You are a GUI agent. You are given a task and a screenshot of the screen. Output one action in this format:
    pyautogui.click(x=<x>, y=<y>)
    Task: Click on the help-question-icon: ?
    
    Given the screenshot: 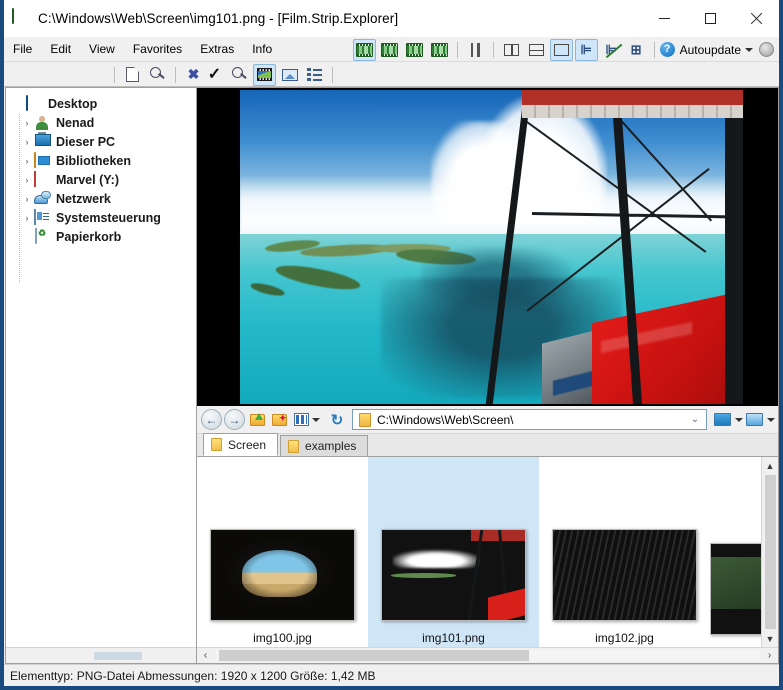 What is the action you would take?
    pyautogui.click(x=667, y=49)
    